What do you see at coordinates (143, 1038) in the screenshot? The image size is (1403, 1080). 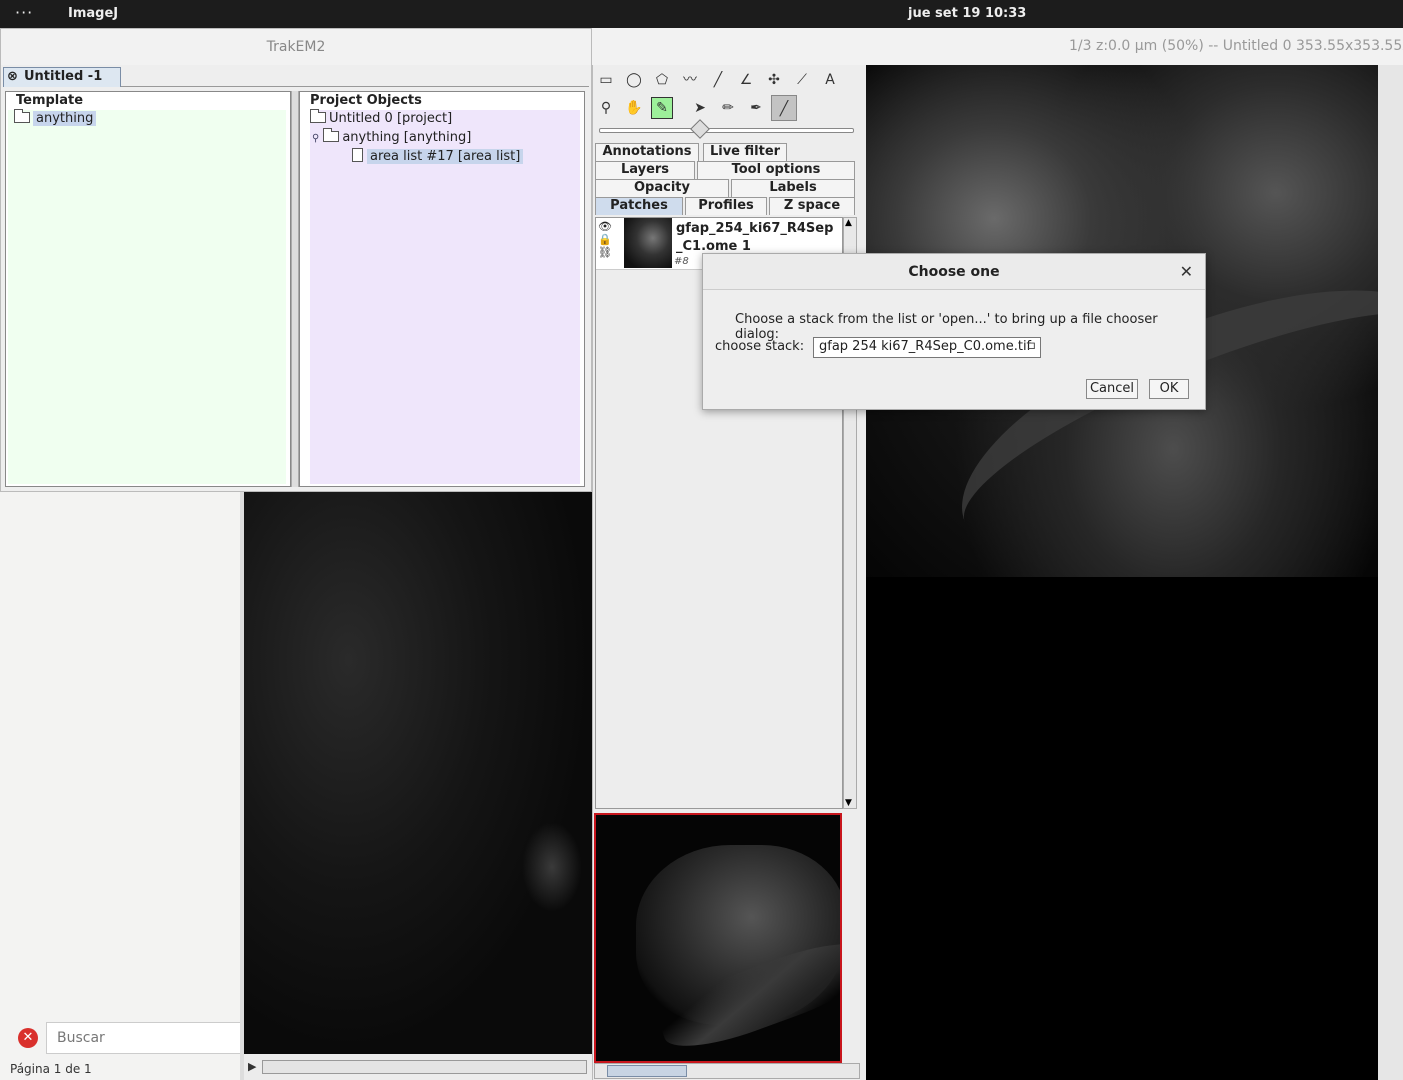 I see `search-input: Buscar` at bounding box center [143, 1038].